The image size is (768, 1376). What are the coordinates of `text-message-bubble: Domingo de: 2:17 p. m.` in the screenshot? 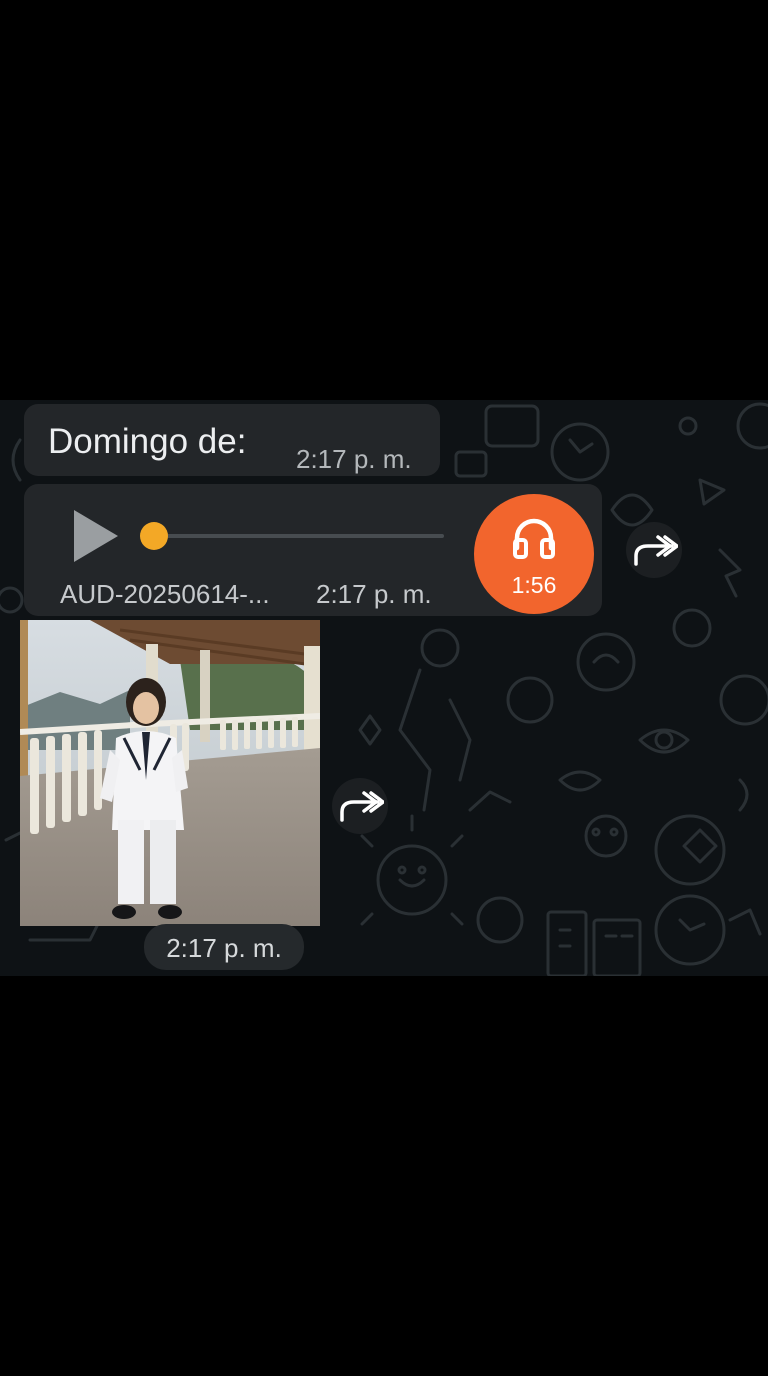 It's located at (232, 440).